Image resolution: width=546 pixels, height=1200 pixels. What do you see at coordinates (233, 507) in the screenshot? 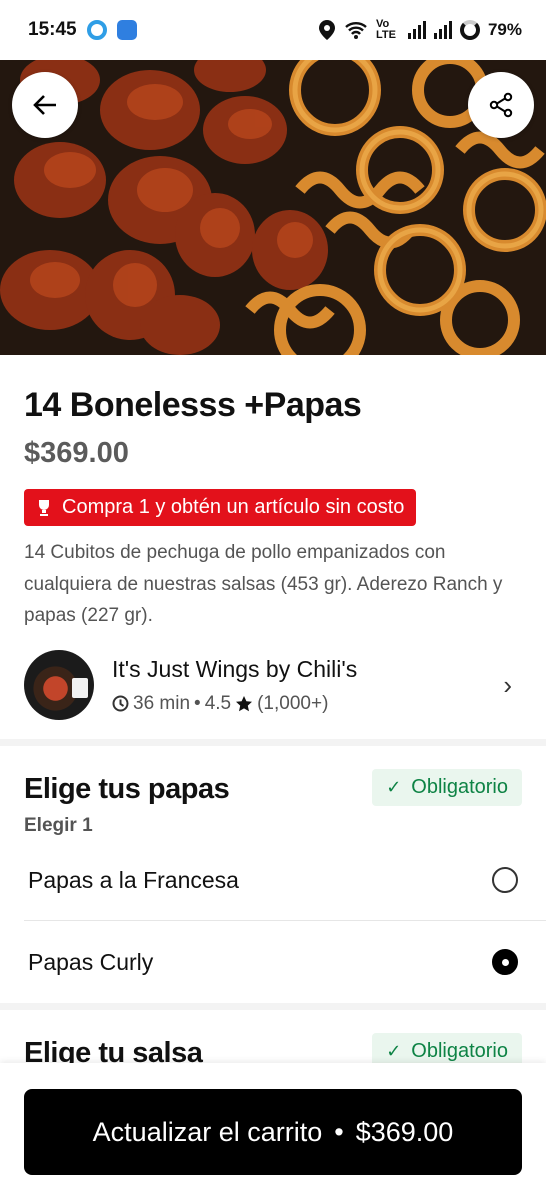
I see `promo-label: Compra 1 y obtén un artículo sin costo` at bounding box center [233, 507].